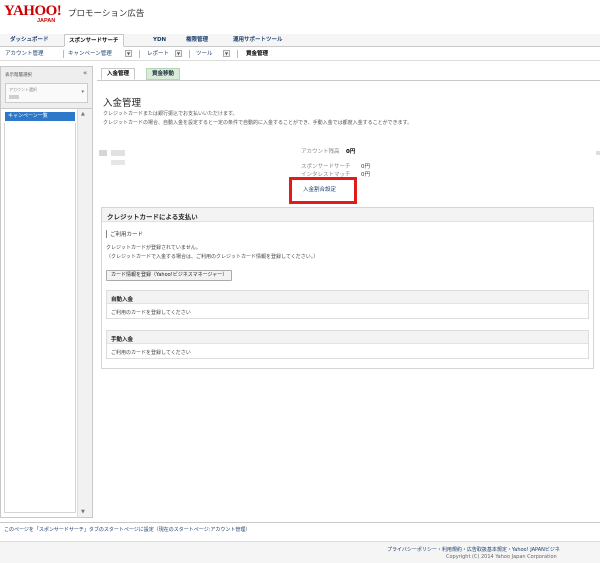 This screenshot has width=600, height=563. I want to click on logo-sub-text: JAPAN, so click(46, 21).